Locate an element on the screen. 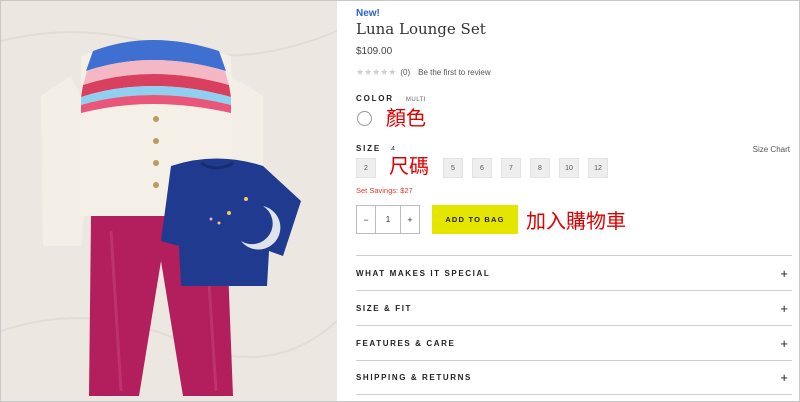 This screenshot has width=800, height=402. quantity-increase-button: + is located at coordinates (410, 219).